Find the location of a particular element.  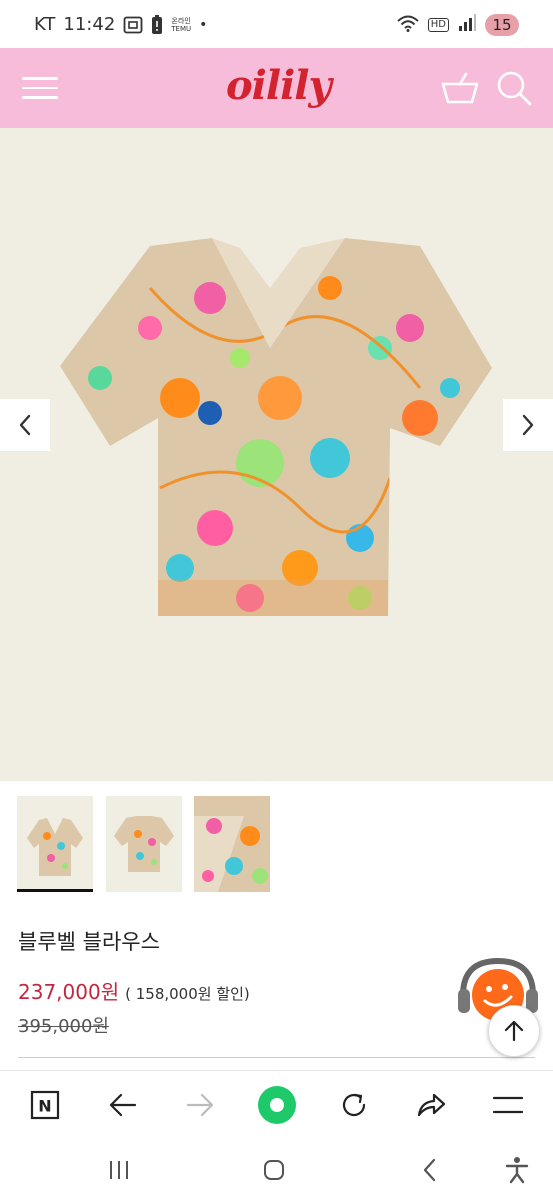

back-icon is located at coordinates (430, 1170).